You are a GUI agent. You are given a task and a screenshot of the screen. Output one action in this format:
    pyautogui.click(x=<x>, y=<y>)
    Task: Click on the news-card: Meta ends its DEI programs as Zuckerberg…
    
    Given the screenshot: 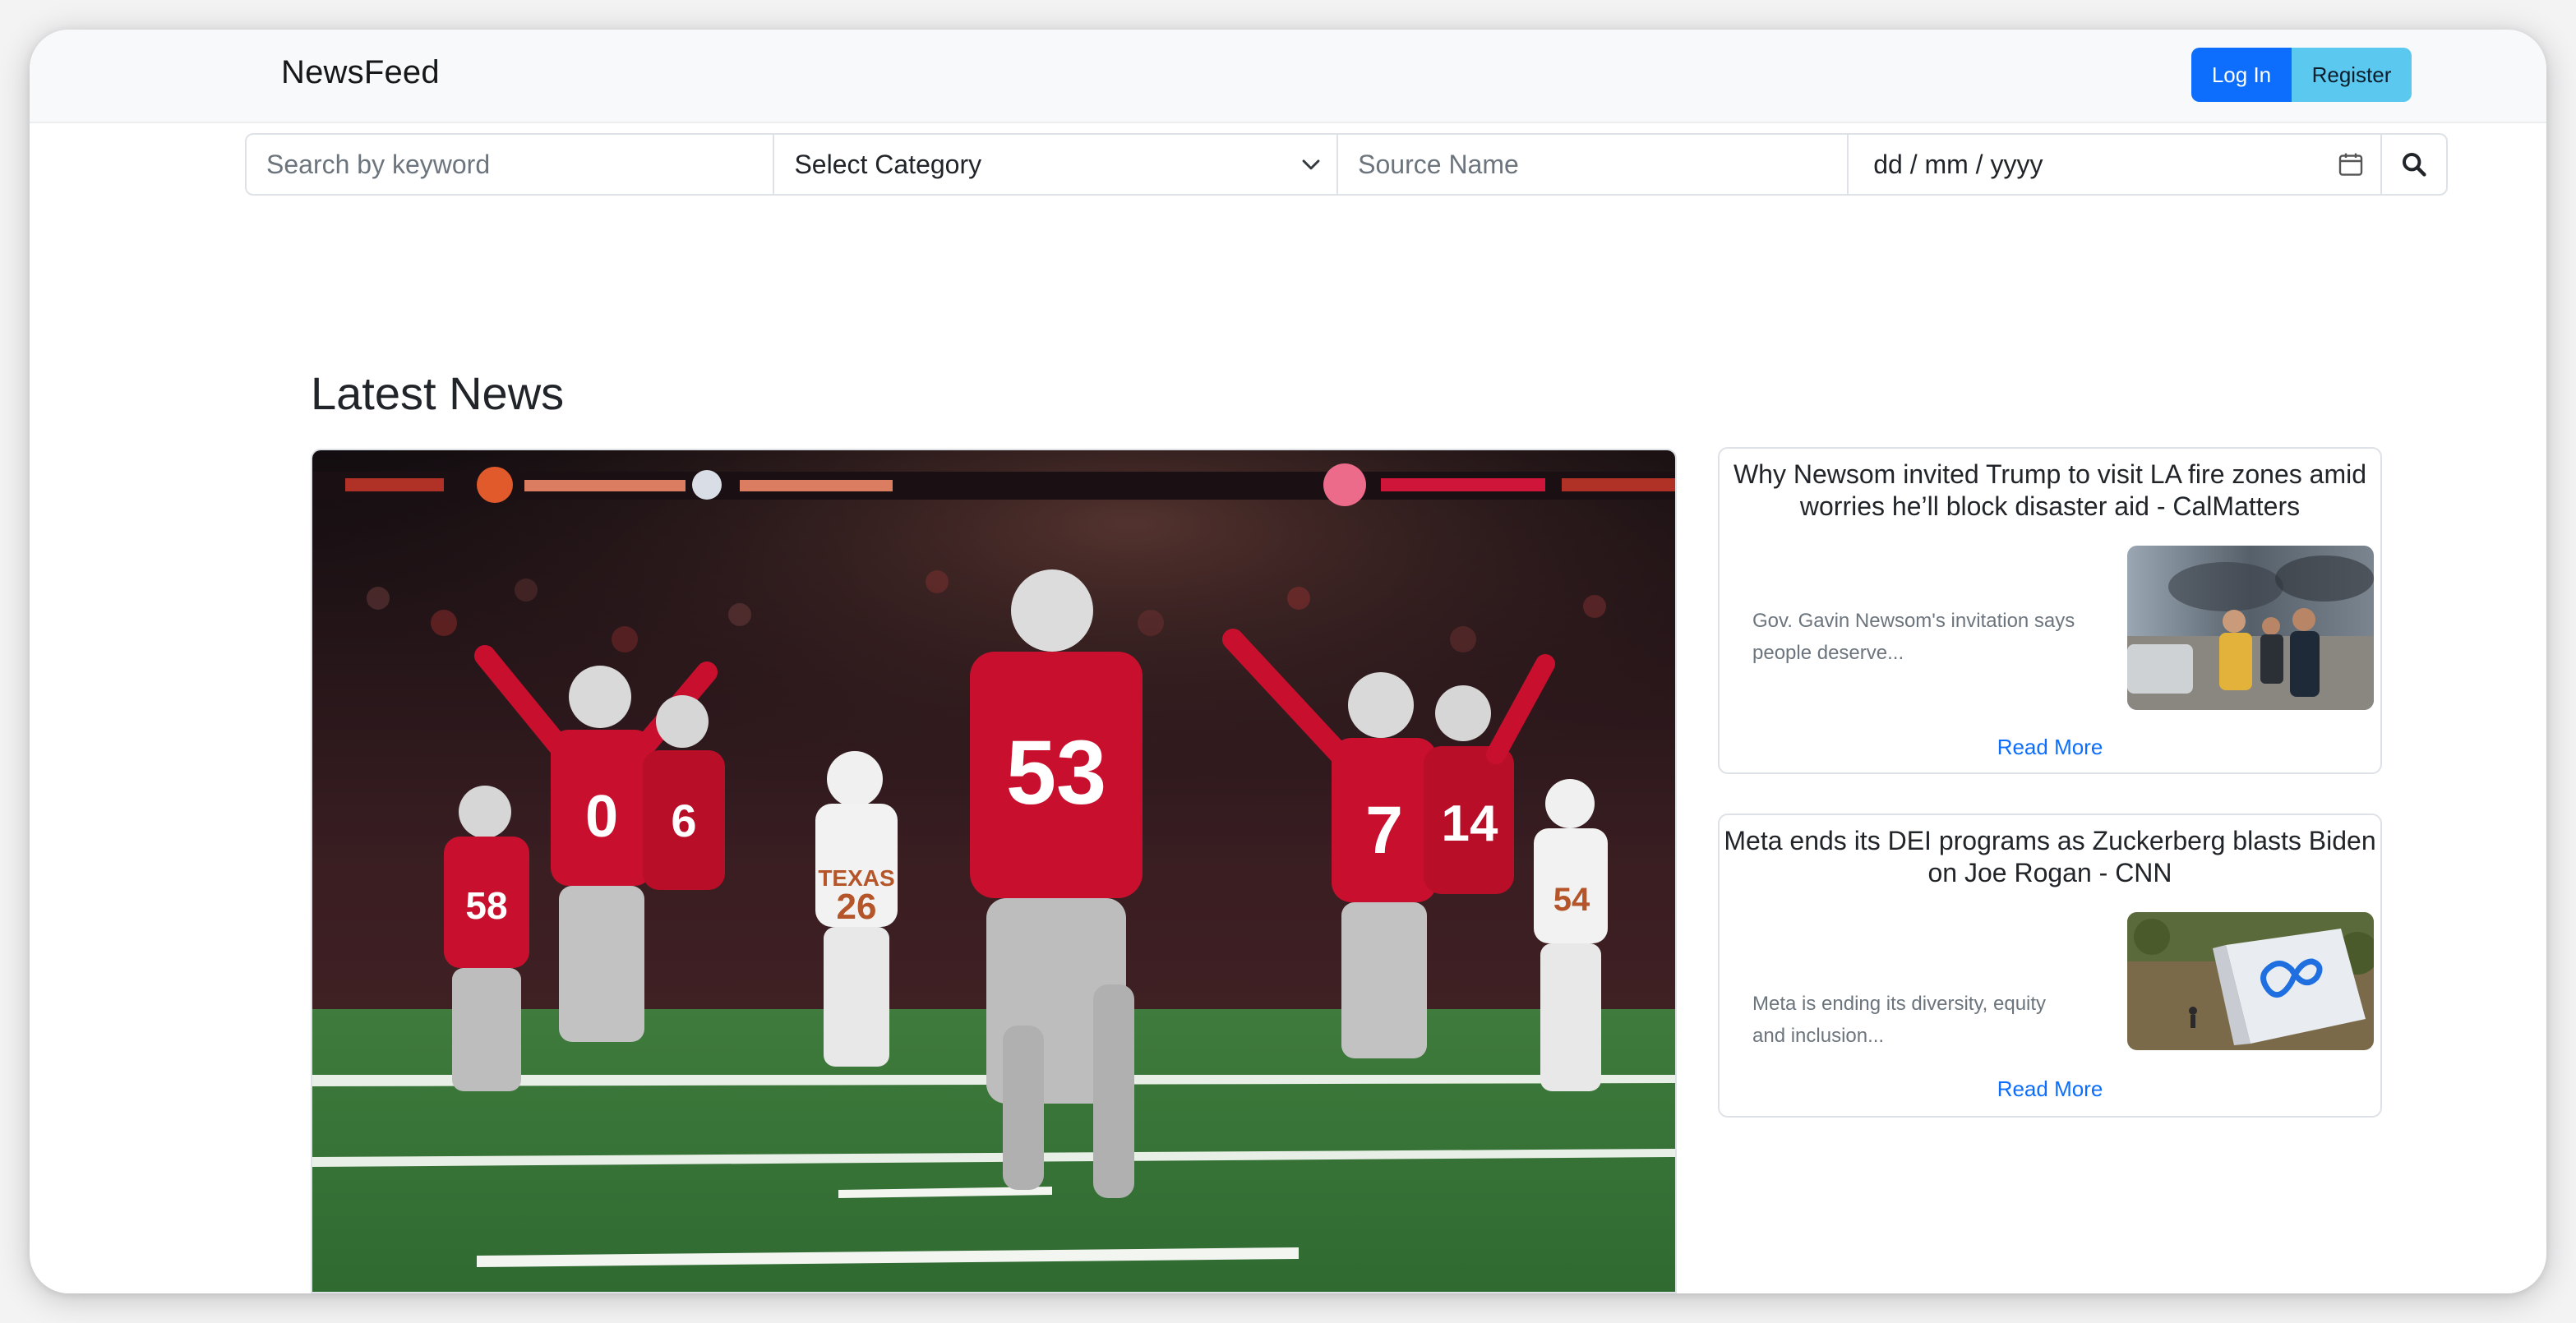 What is the action you would take?
    pyautogui.click(x=2050, y=966)
    